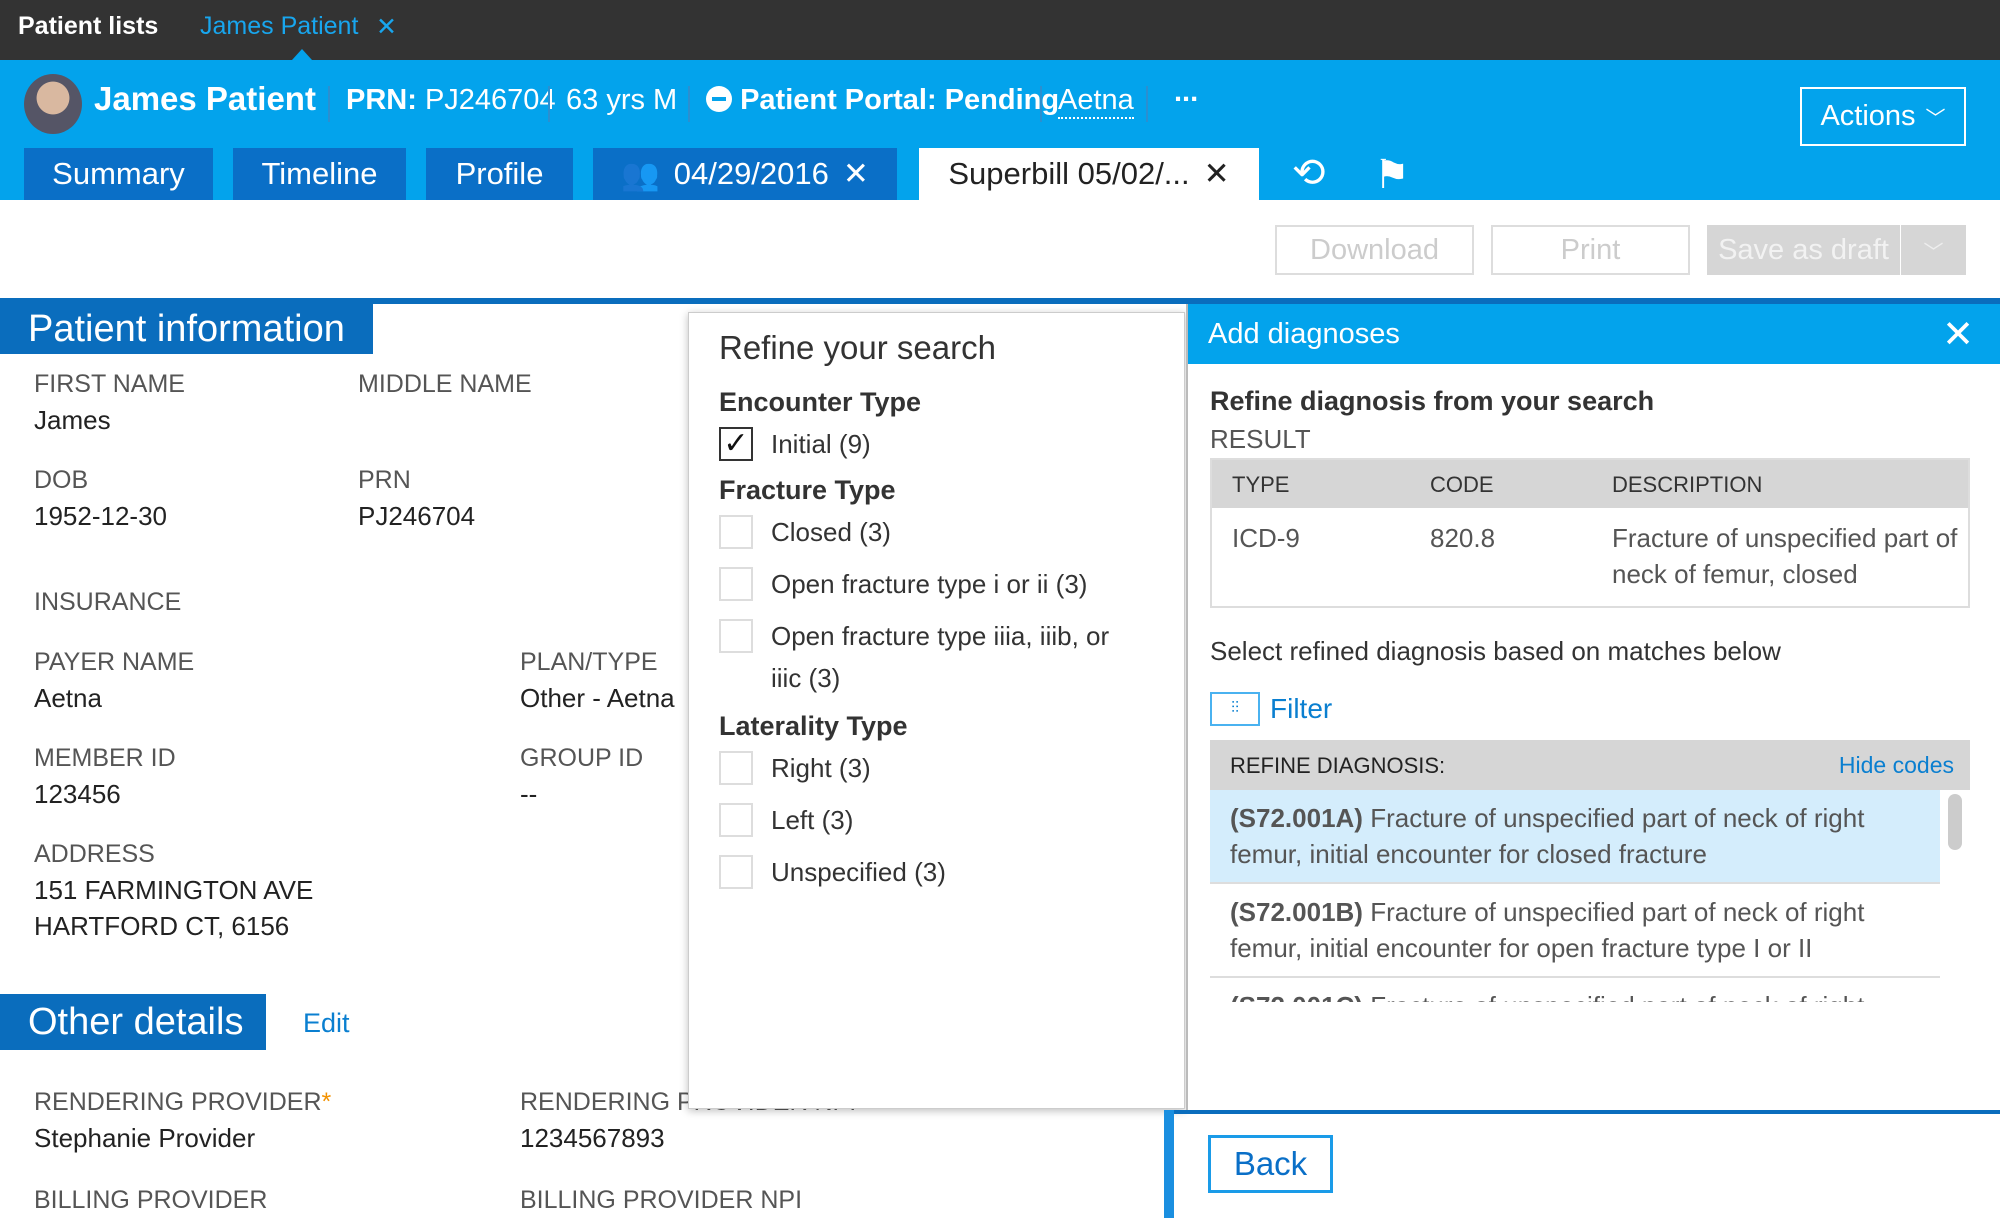 The width and height of the screenshot is (2000, 1218). I want to click on col-type: TYPE, so click(1261, 484).